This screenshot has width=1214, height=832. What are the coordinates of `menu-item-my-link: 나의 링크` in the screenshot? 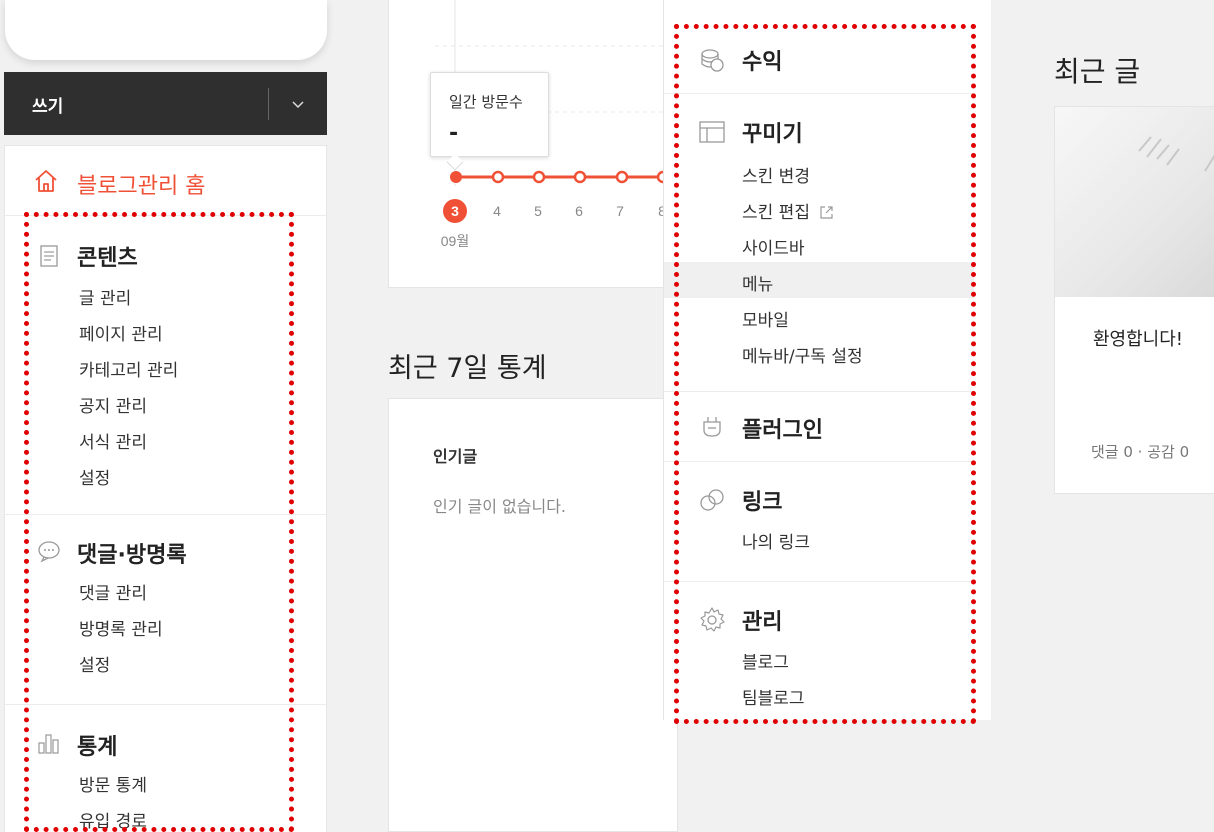 It's located at (776, 540).